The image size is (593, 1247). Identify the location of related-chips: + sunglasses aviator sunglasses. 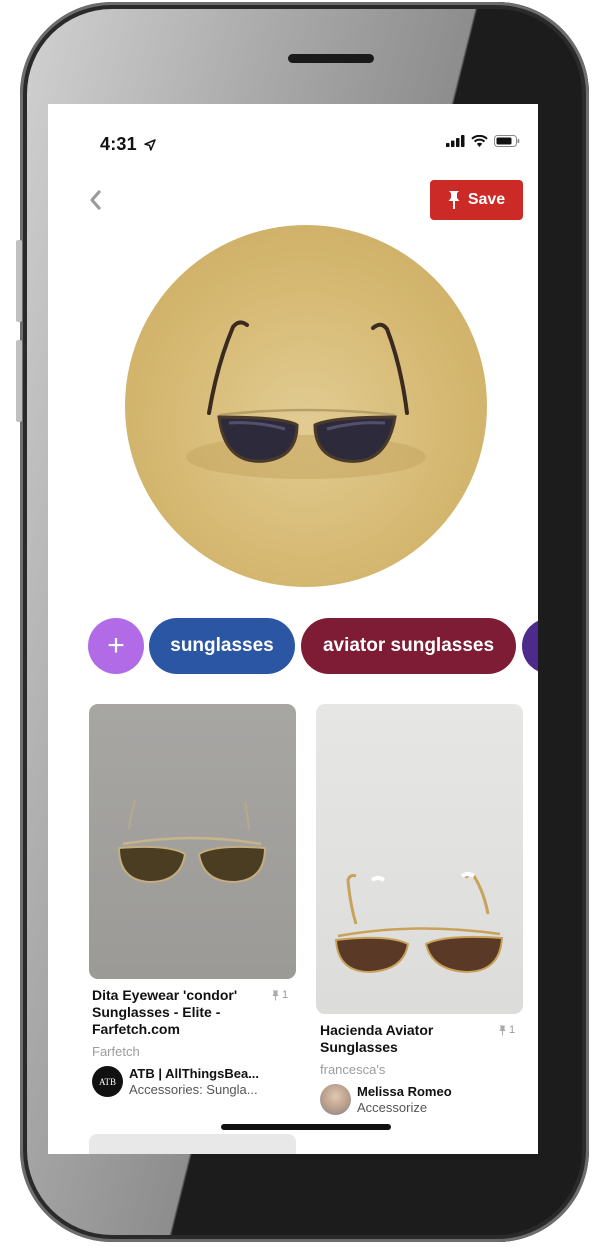
(313, 646).